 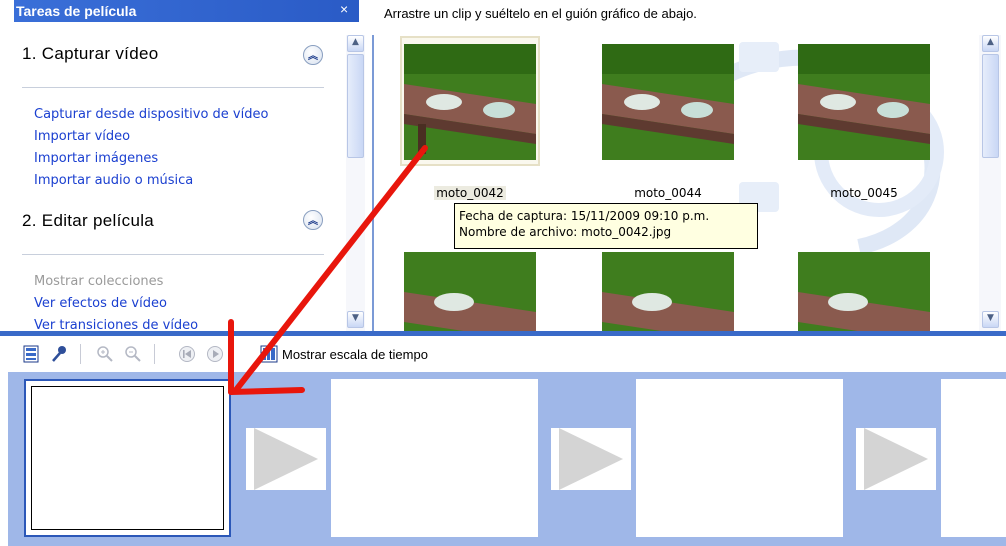 I want to click on clip-label: moto_0045, so click(x=864, y=193).